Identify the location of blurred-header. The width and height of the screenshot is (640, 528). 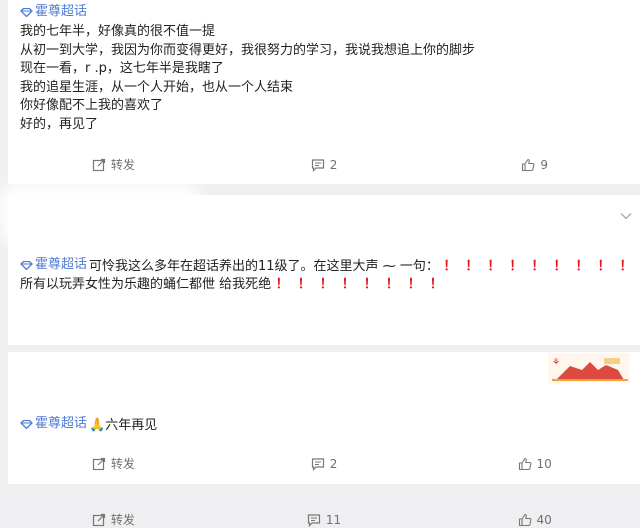
(100, 215).